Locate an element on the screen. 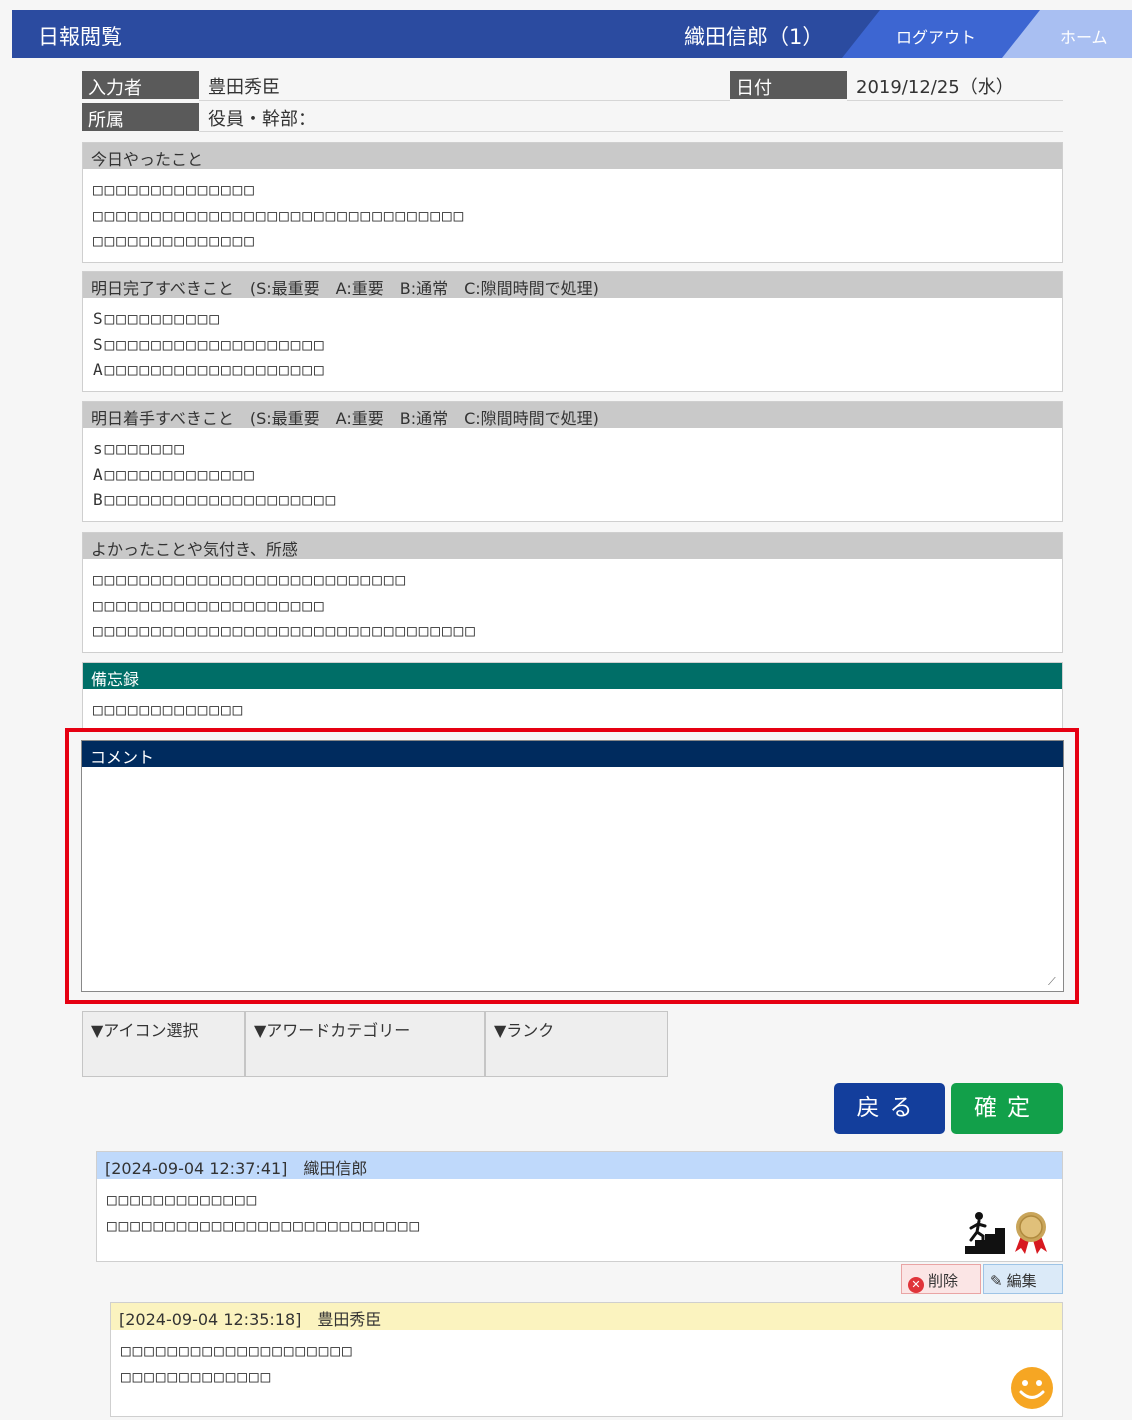 The image size is (1132, 1420). section-title: 明日着手すべきこと (S:最重要 A:重要 B:通常 C:隙間時間で処理) is located at coordinates (572, 415).